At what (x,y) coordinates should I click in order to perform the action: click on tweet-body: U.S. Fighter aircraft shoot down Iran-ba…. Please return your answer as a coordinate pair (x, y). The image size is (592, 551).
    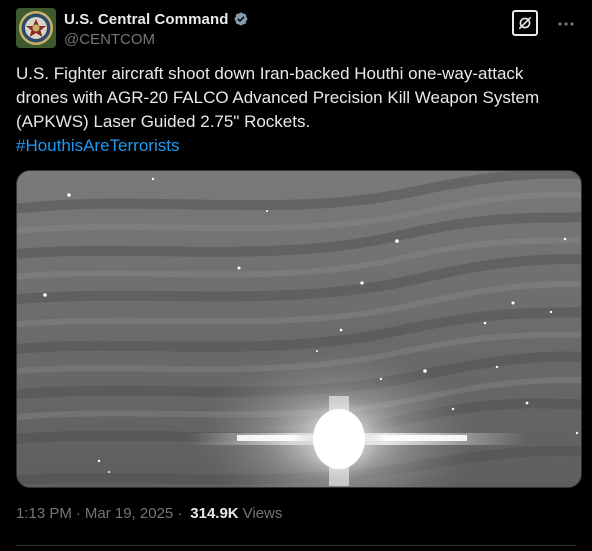
    Looking at the image, I should click on (278, 97).